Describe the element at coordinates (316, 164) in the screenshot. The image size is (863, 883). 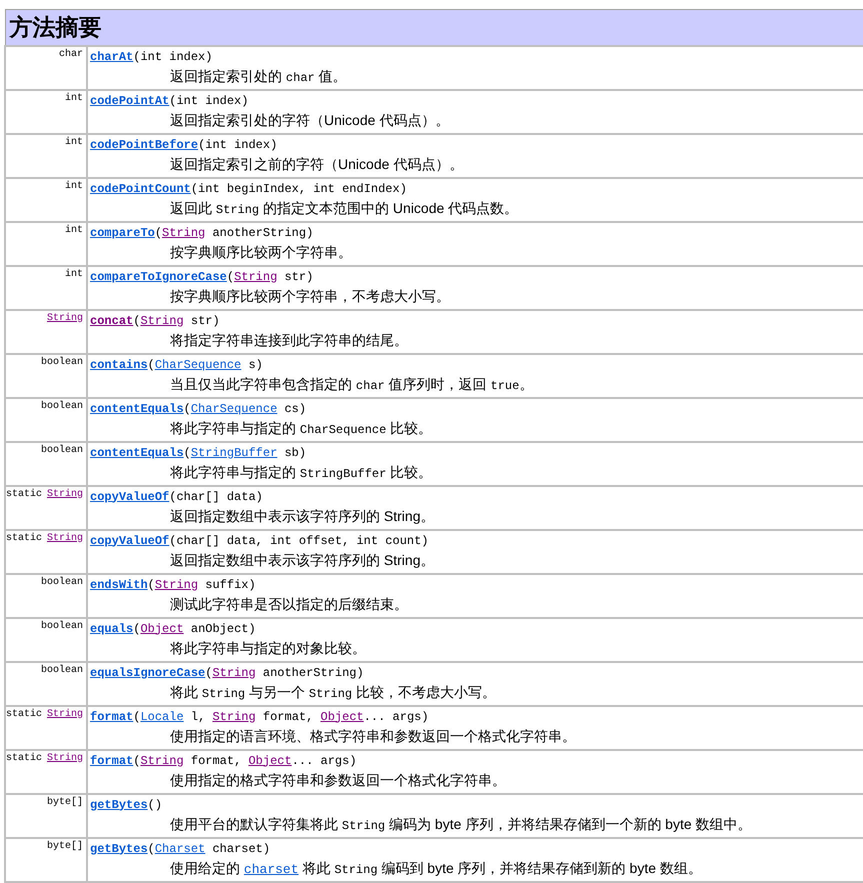
I see `method-description: 返回指定索引之前的字符（Unicode 代码点）。` at that location.